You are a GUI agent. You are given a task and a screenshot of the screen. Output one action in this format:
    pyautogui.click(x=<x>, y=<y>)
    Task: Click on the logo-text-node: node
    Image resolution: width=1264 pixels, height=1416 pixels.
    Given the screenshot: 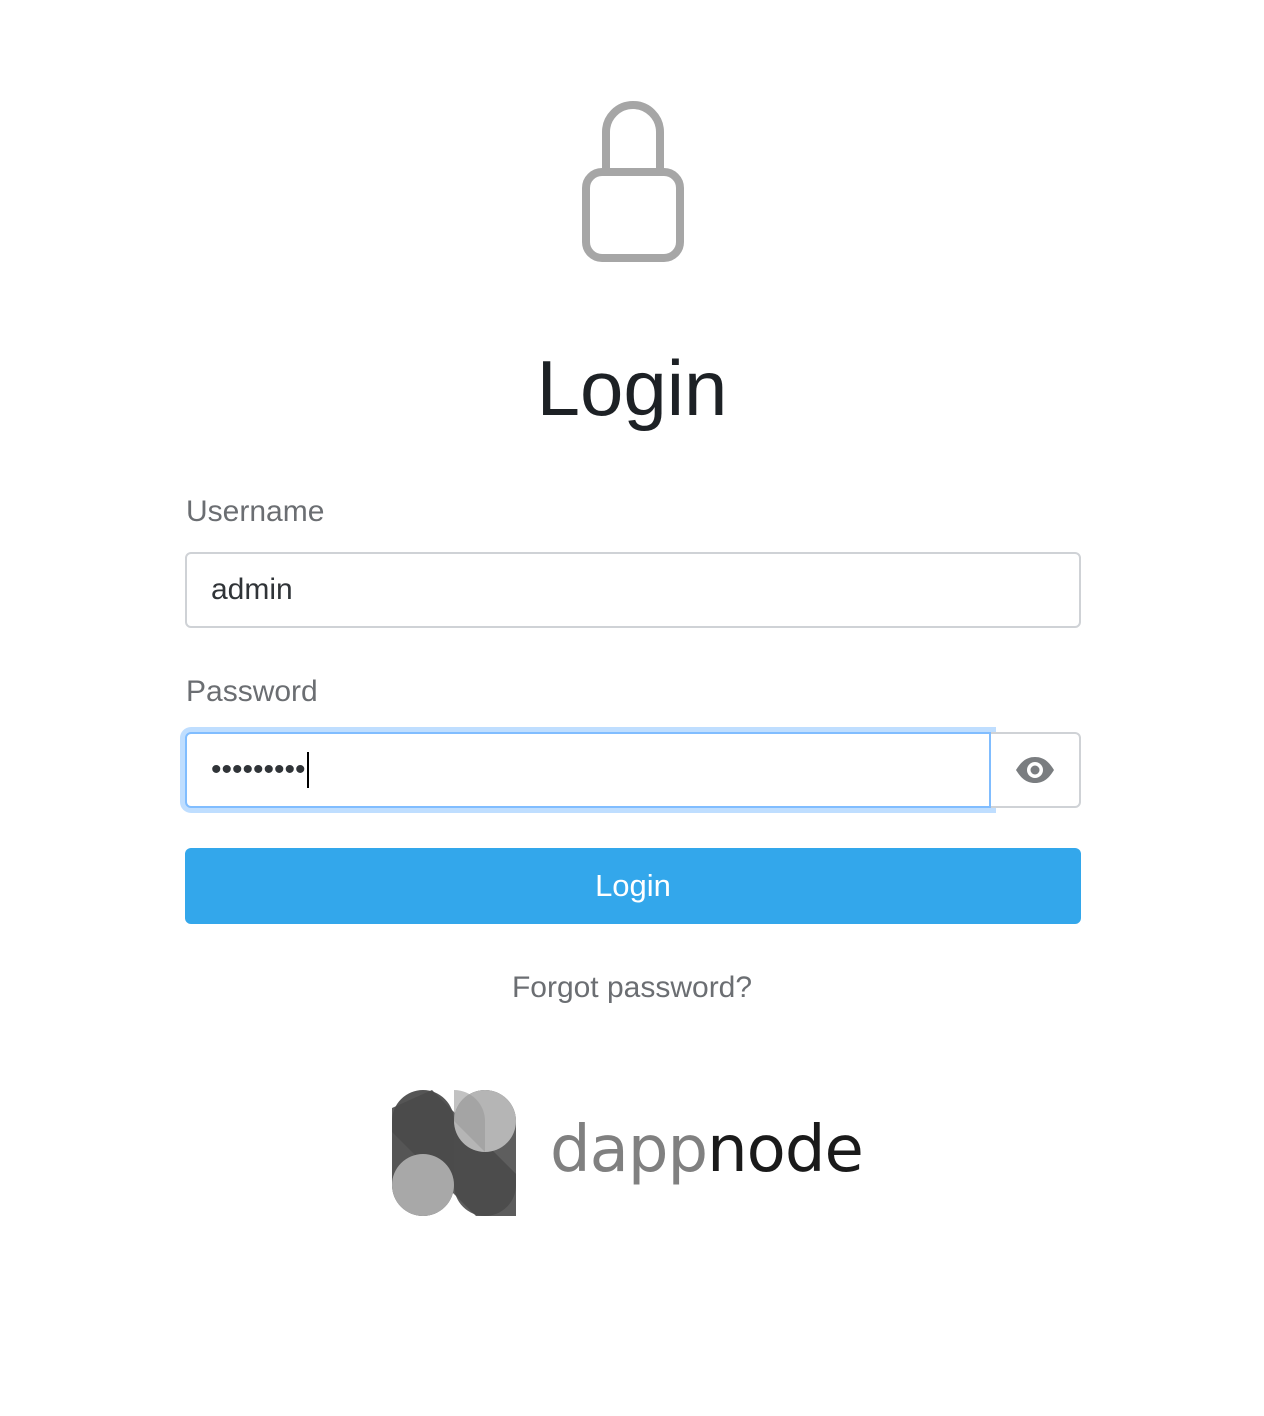 What is the action you would take?
    pyautogui.click(x=785, y=1150)
    